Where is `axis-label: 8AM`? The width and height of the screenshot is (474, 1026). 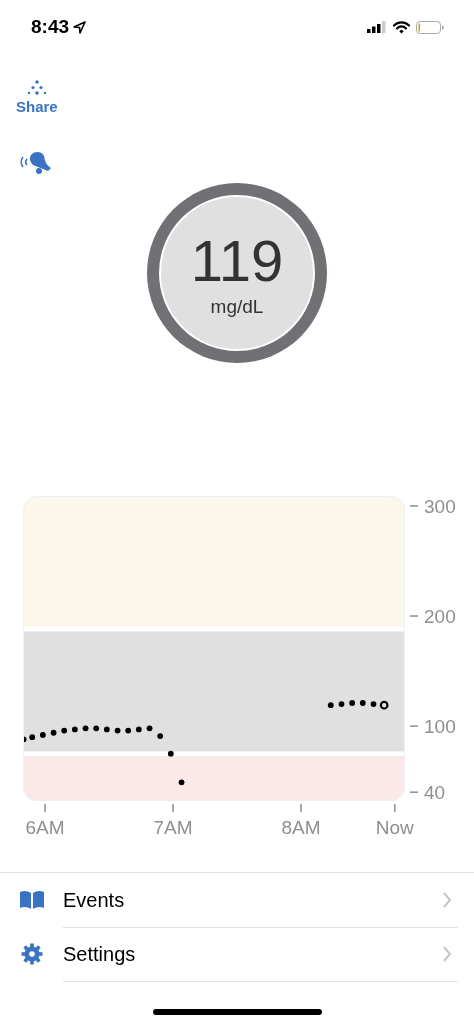
axis-label: 8AM is located at coordinates (301, 827).